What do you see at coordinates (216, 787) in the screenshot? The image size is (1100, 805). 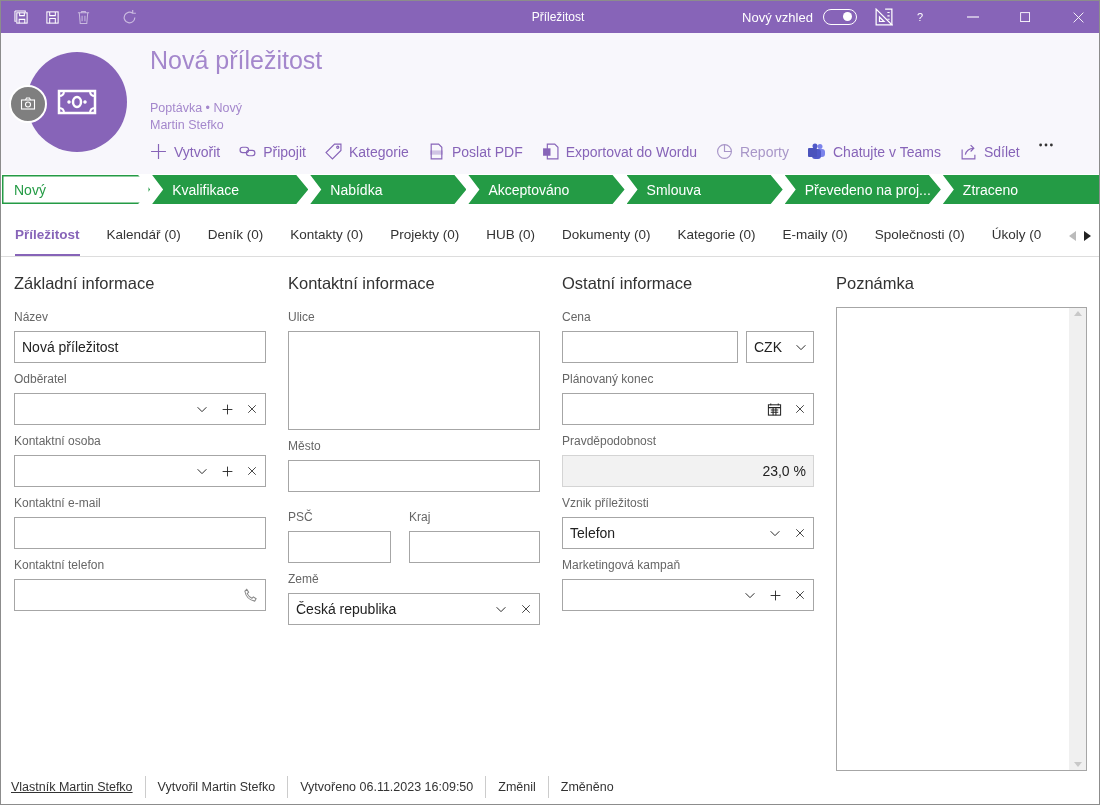 I see `status-text: Vytvořil Martin Stefko` at bounding box center [216, 787].